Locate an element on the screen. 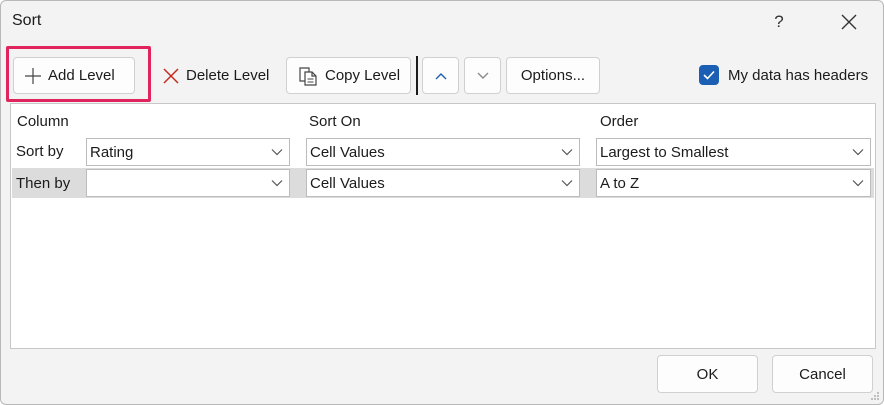 This screenshot has width=884, height=405. resize-grip-icon is located at coordinates (875, 396).